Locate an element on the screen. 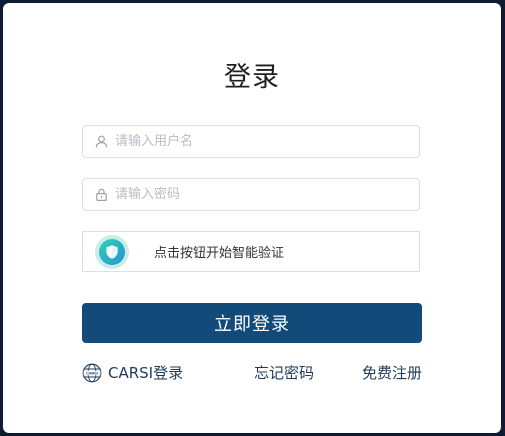  carsi-icon-text: CARSI is located at coordinates (92, 373).